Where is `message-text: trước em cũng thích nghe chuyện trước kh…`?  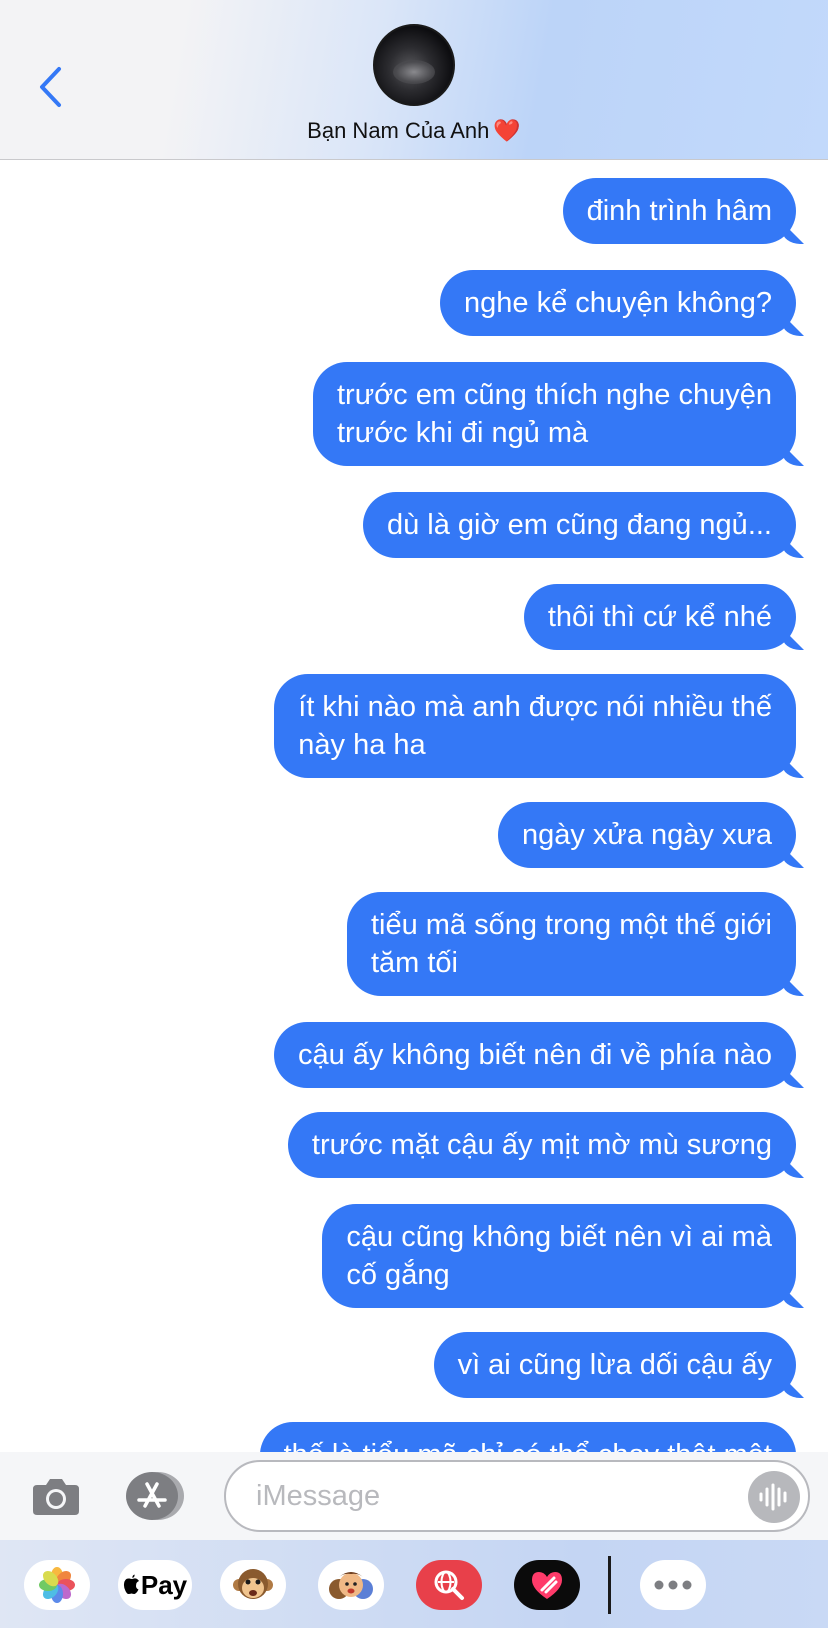 message-text: trước em cũng thích nghe chuyện trước kh… is located at coordinates (554, 414).